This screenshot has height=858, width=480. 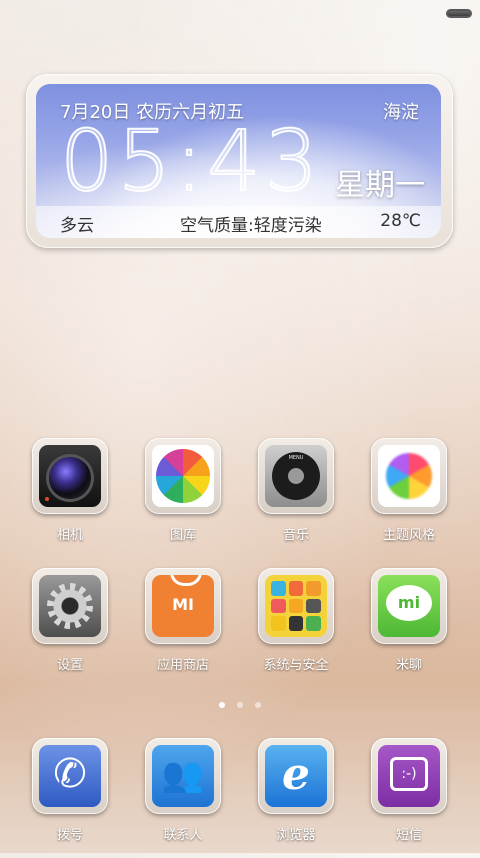 I want to click on michat-logo-text: mi, so click(x=409, y=602).